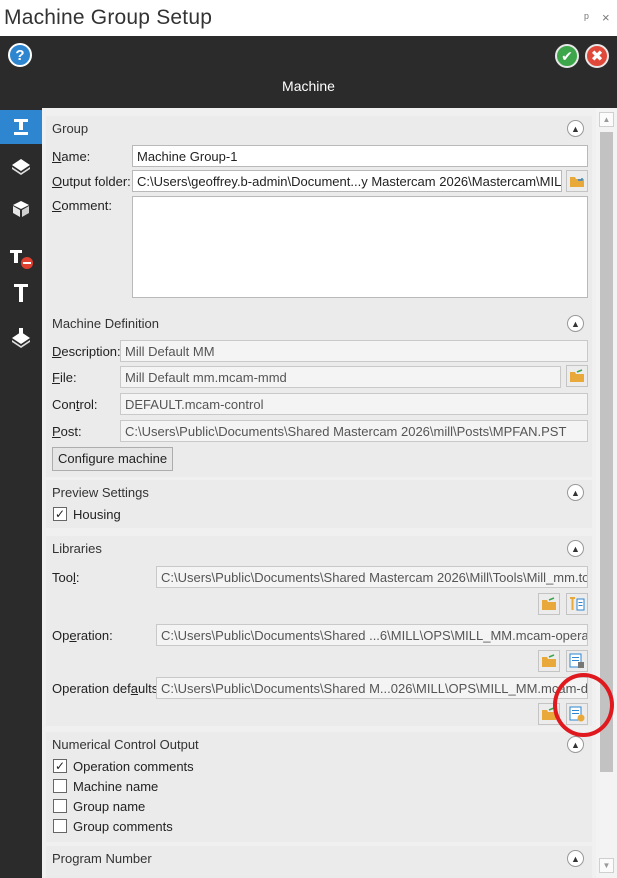 The height and width of the screenshot is (878, 617). I want to click on window-titlebar: Machine Group Setup ᵖ ×, so click(308, 18).